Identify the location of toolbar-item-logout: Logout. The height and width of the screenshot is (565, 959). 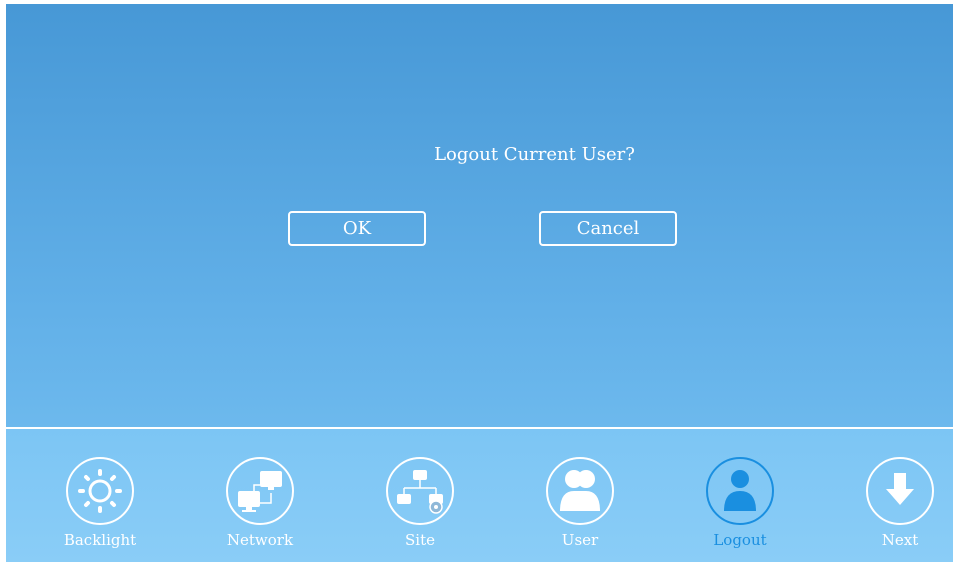
(740, 507).